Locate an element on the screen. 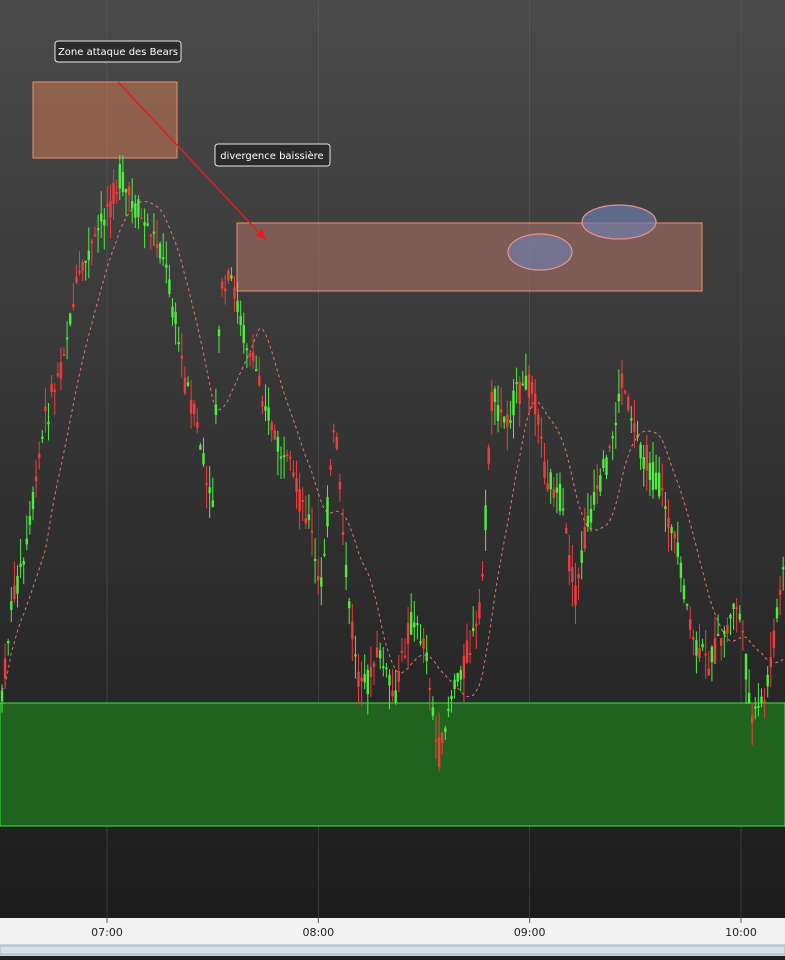  support-zone is located at coordinates (392, 764).